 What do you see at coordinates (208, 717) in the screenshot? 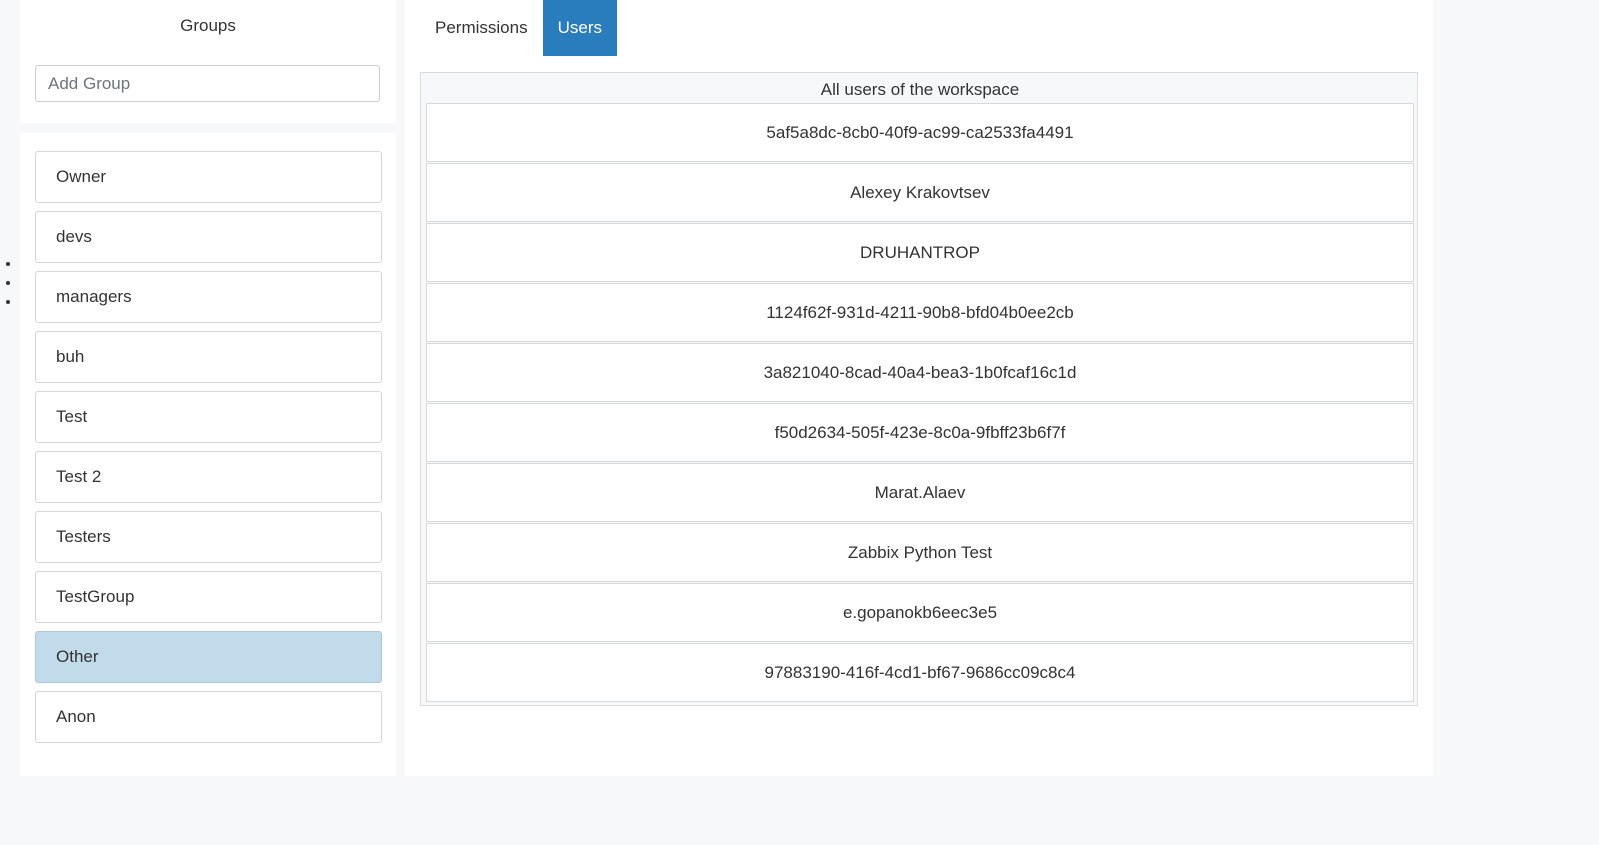
I see `group-item-anon: Anon` at bounding box center [208, 717].